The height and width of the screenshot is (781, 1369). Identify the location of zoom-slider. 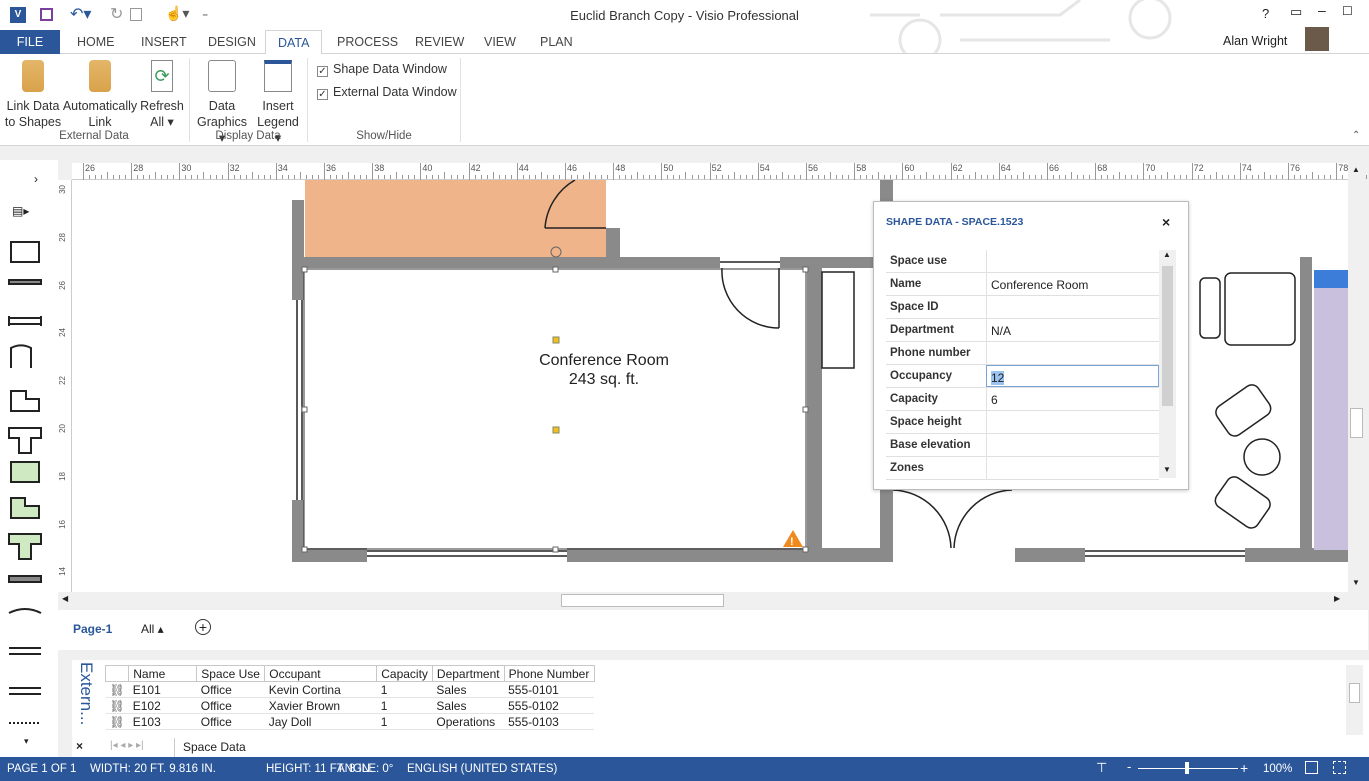
(1188, 768).